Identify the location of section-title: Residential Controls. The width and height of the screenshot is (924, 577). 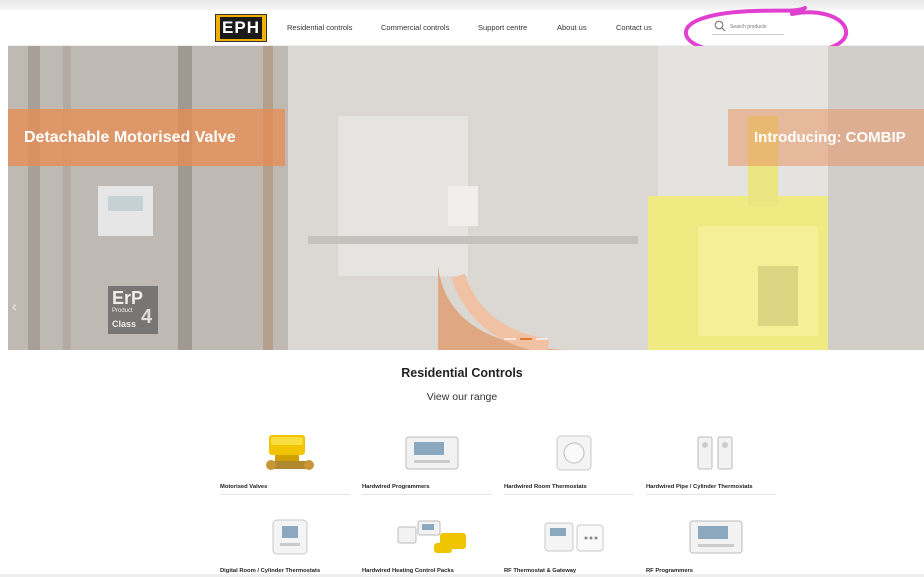
(462, 373).